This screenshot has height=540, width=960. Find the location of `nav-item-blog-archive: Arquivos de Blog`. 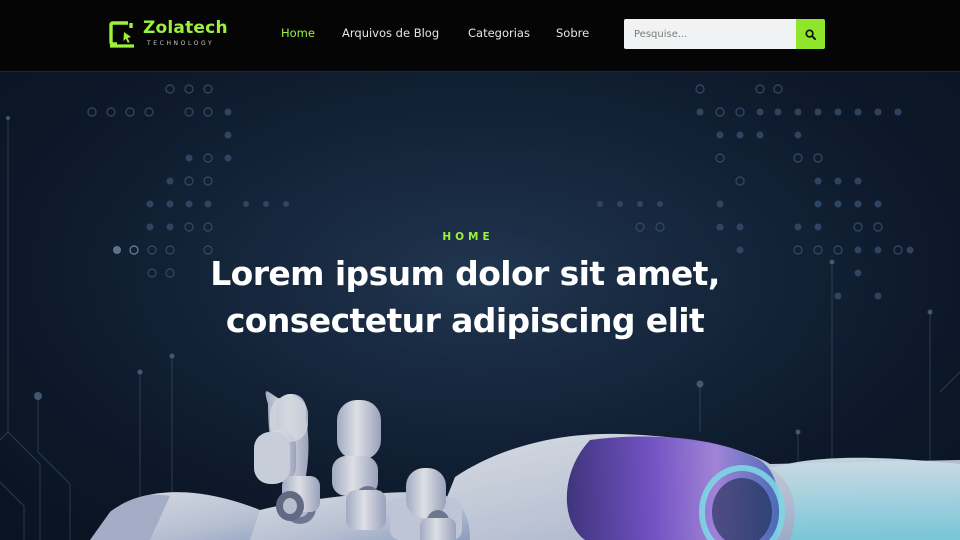

nav-item-blog-archive: Arquivos de Blog is located at coordinates (390, 33).